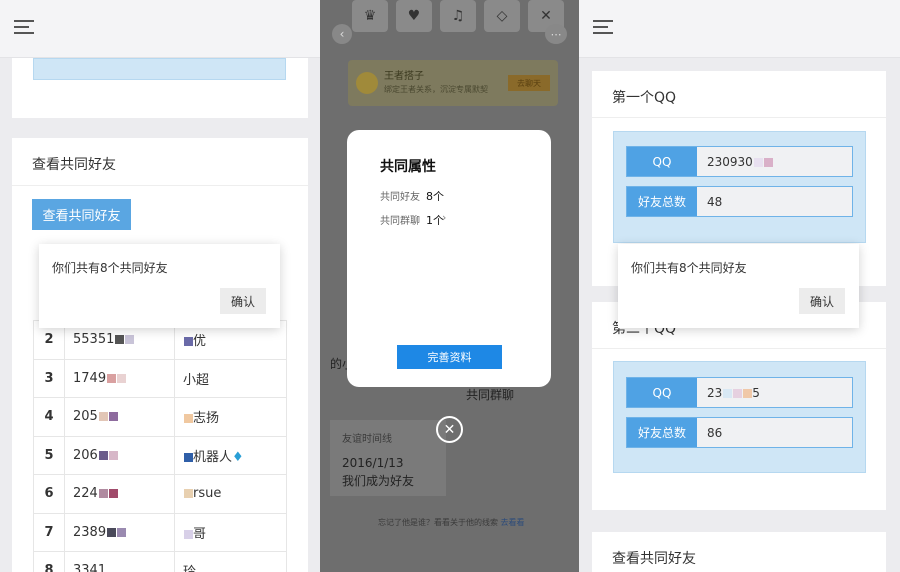 This screenshot has height=572, width=900. What do you see at coordinates (739, 201) in the screenshot?
I see `first-total-field: 好友总数 48` at bounding box center [739, 201].